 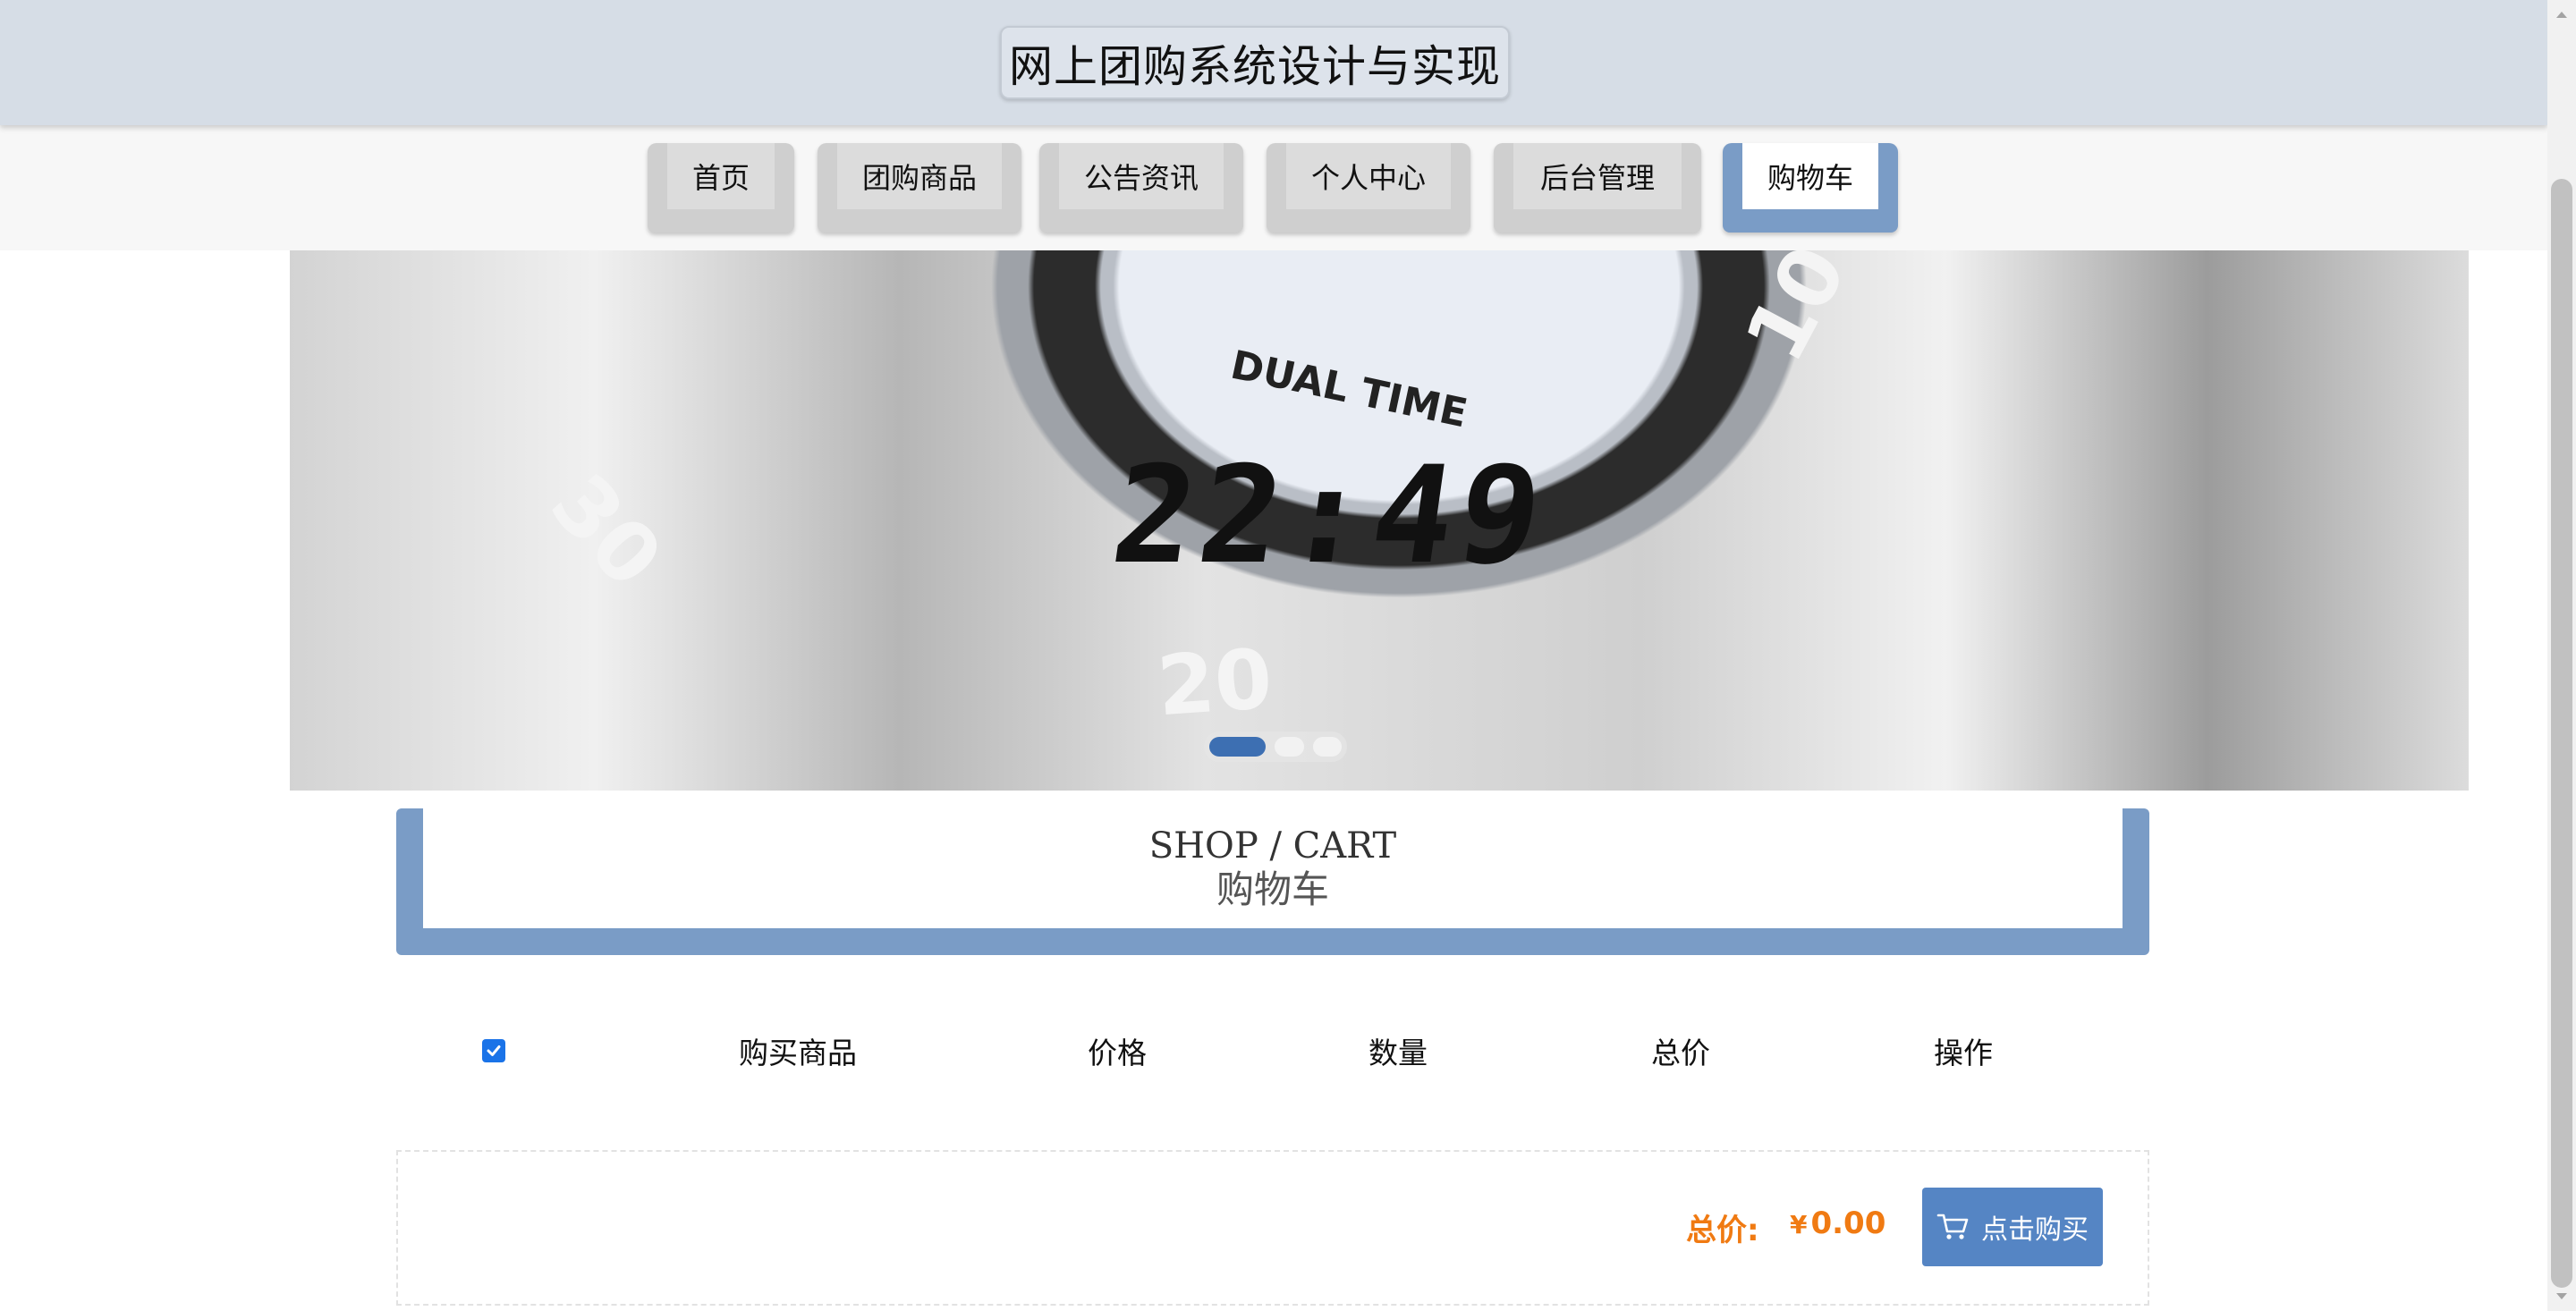 I want to click on total-value: 0.00, so click(x=1848, y=1223).